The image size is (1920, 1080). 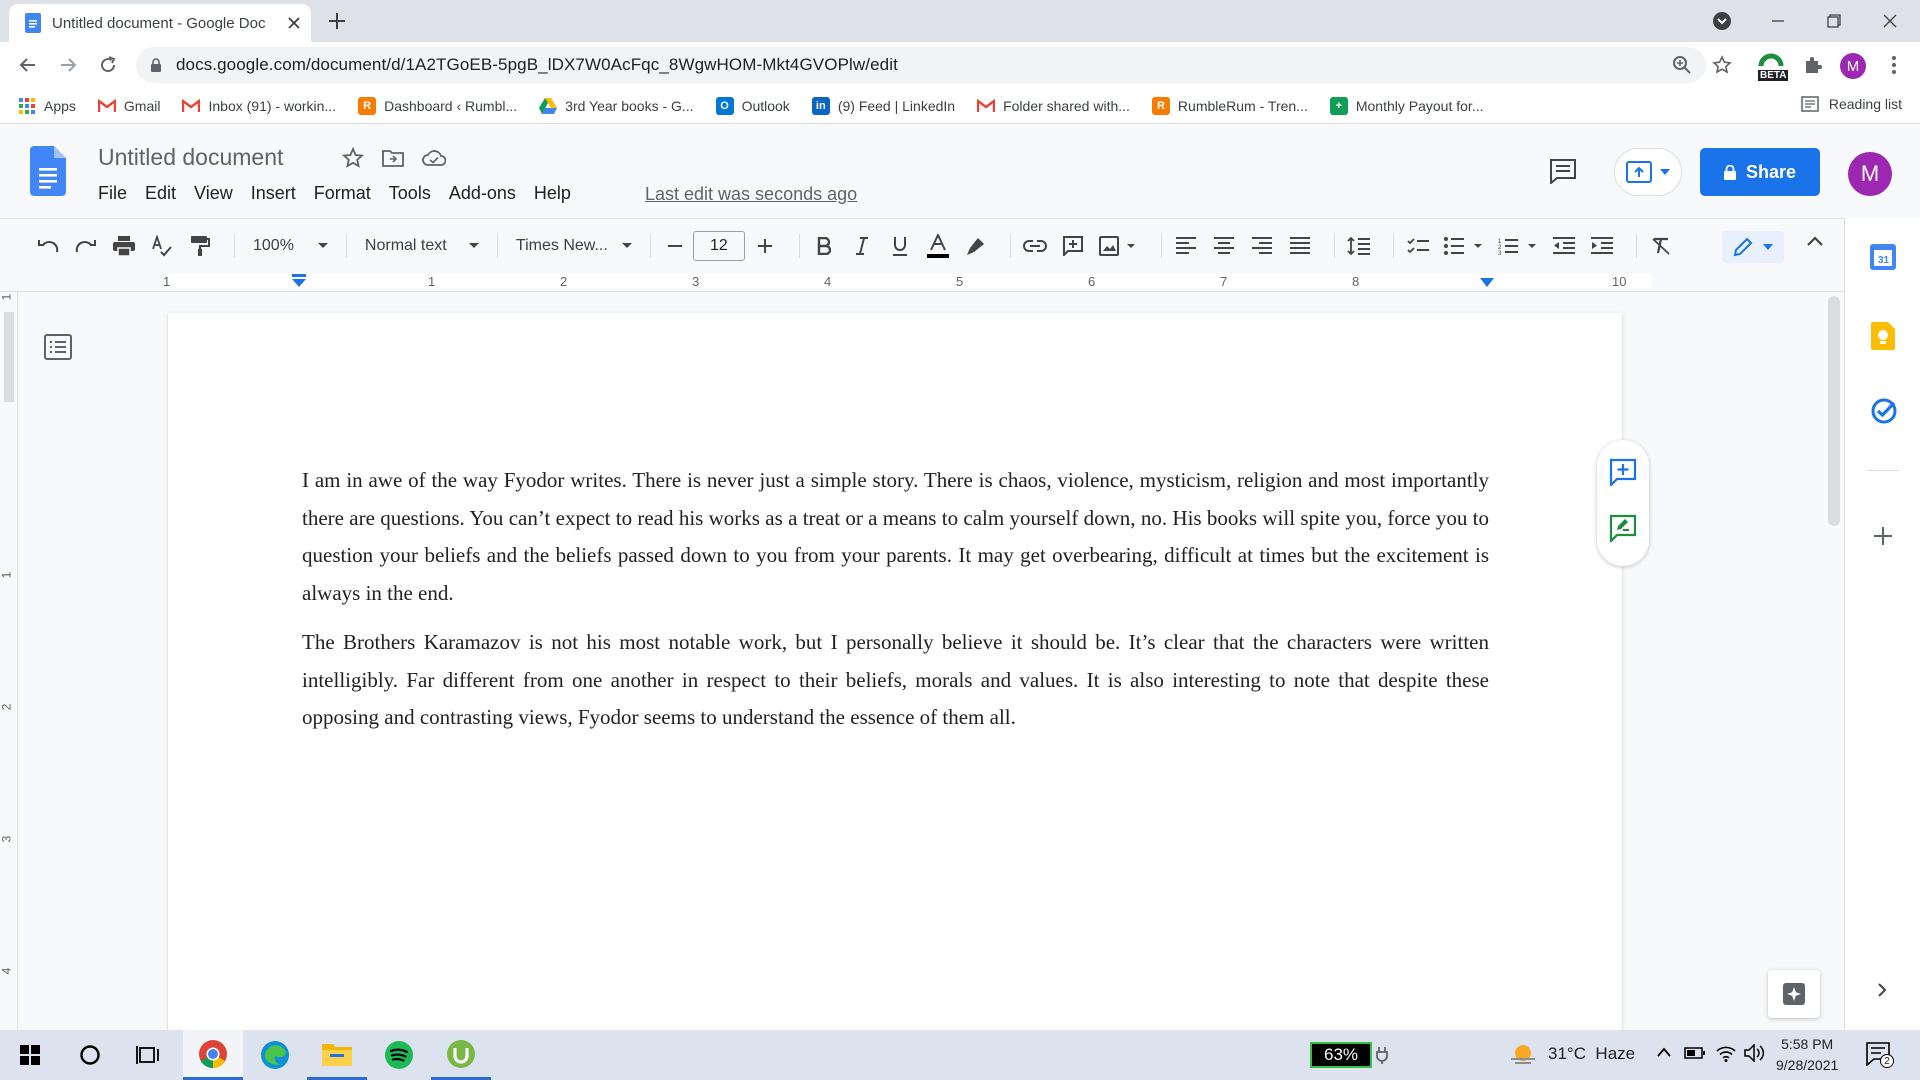 I want to click on zoom-magnifier-icon, so click(x=1682, y=65).